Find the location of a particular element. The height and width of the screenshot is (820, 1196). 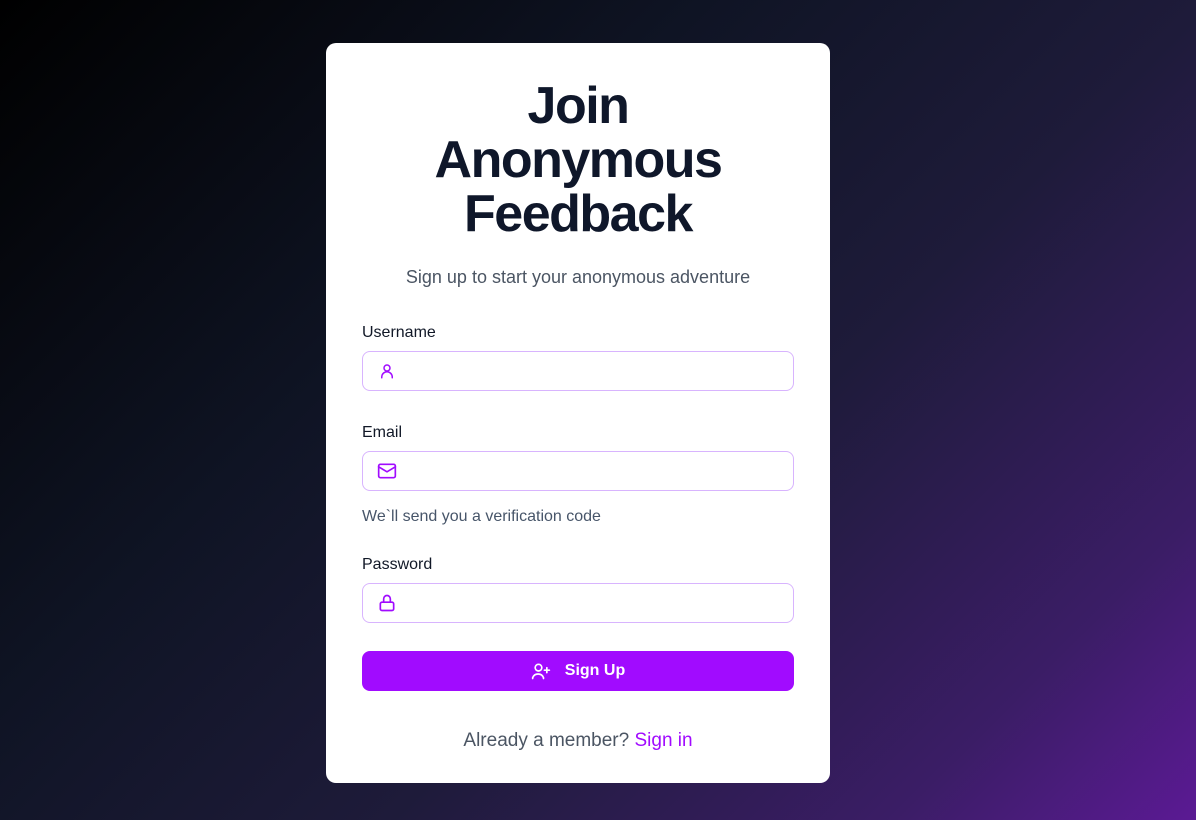

signin-prompt-text: Already a member? is located at coordinates (546, 740).